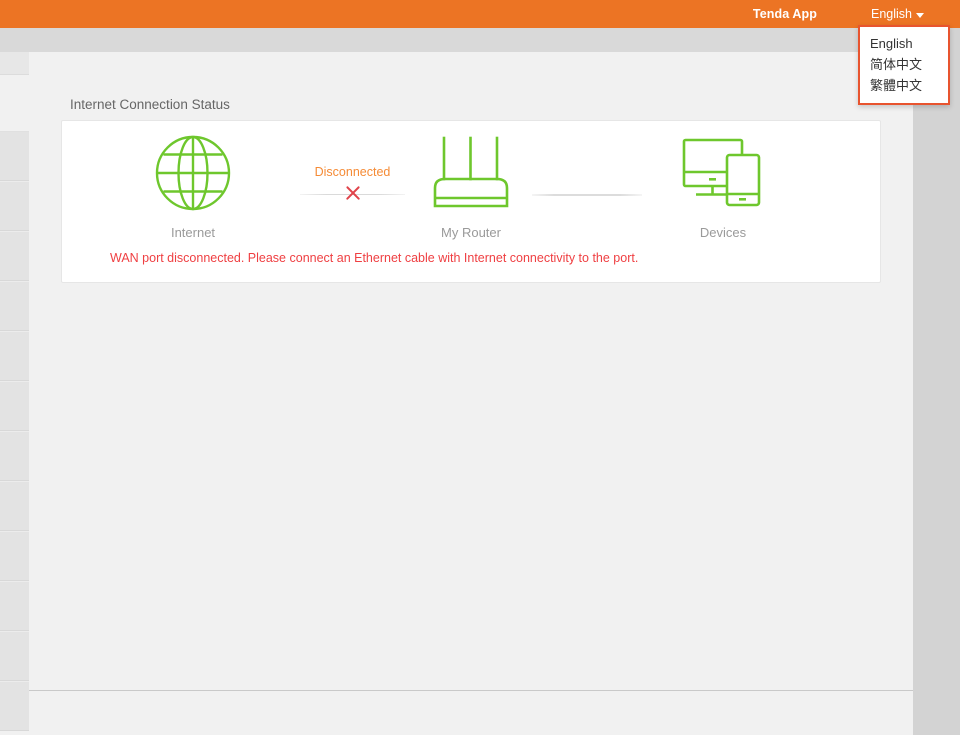 Image resolution: width=960 pixels, height=735 pixels. What do you see at coordinates (471, 40) in the screenshot?
I see `content-top-strip` at bounding box center [471, 40].